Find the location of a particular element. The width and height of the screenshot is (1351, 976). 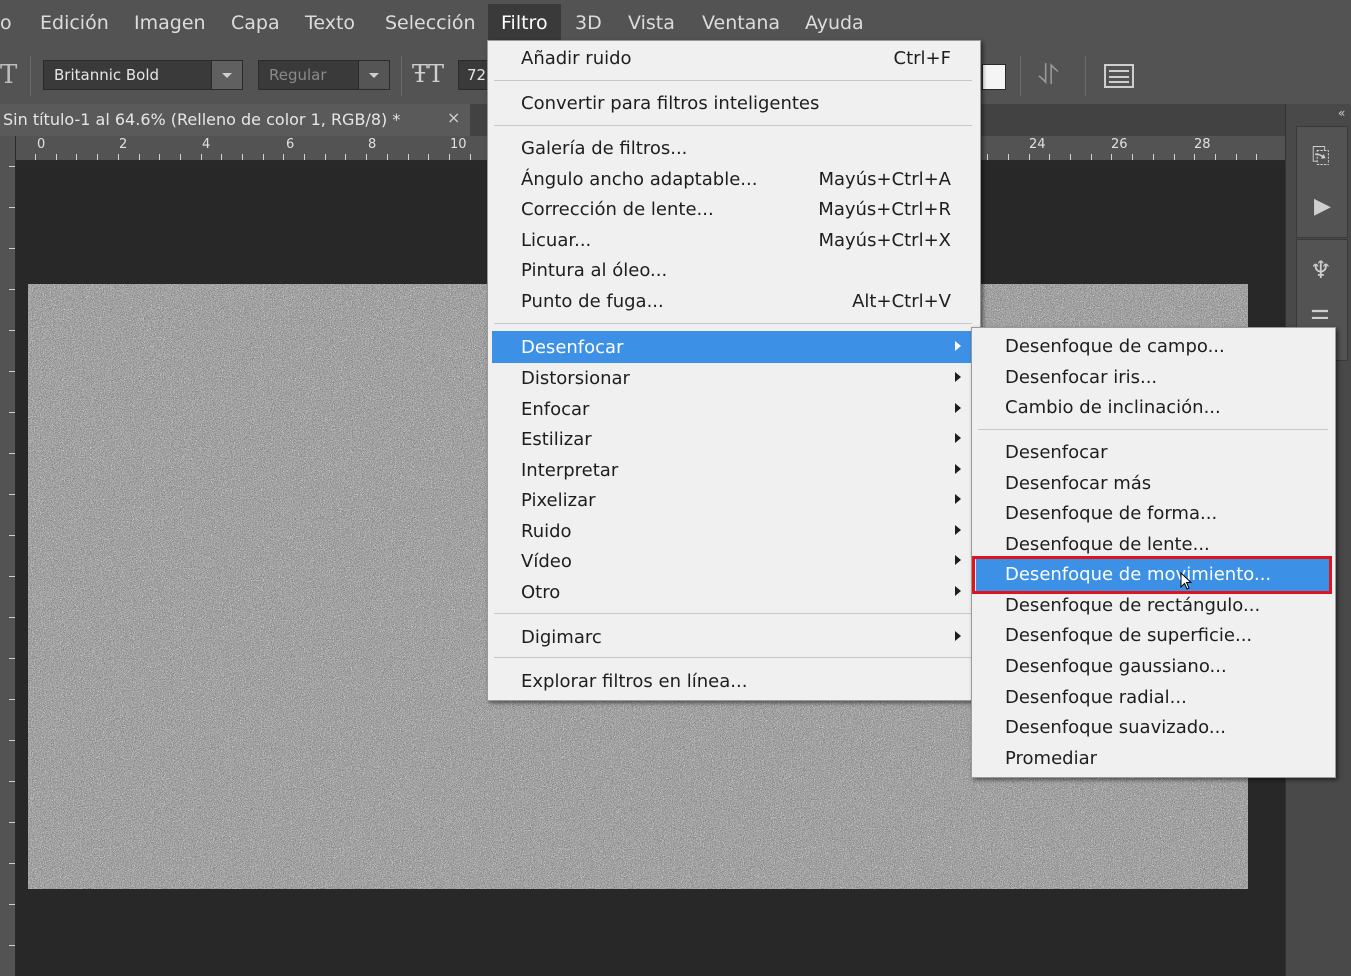

ruler-label: 2 is located at coordinates (123, 144).